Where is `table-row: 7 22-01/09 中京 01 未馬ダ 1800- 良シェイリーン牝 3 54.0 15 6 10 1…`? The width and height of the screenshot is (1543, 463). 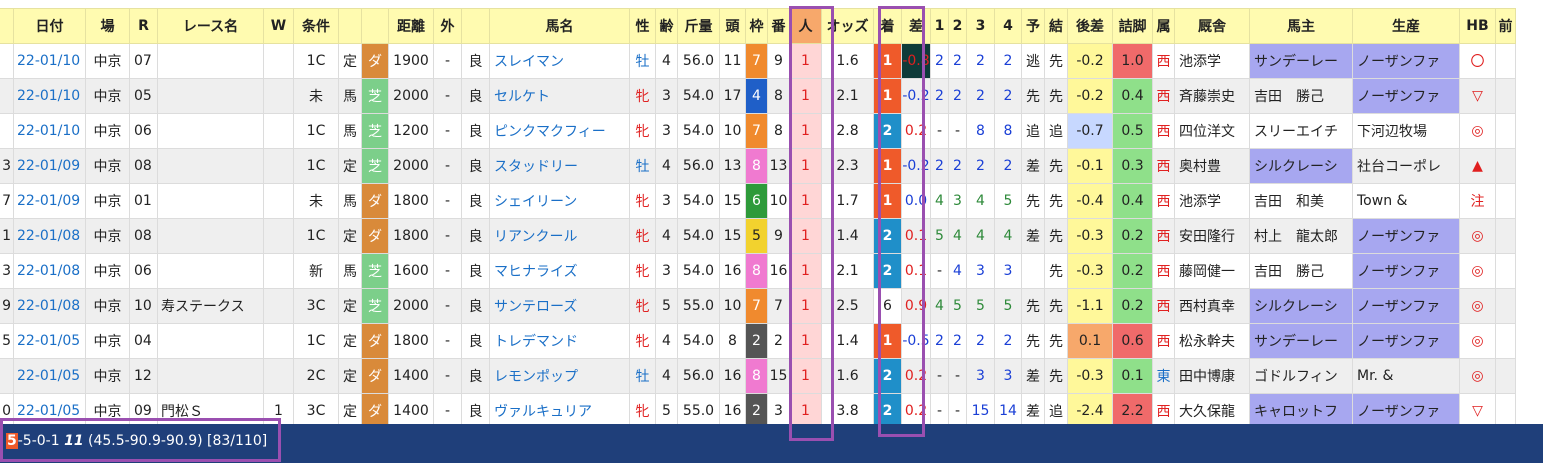
table-row: 7 22-01/09 中京 01 未馬ダ 1800- 良シェイリーン牝 3 54.0 15 6 10 1… is located at coordinates (758, 201).